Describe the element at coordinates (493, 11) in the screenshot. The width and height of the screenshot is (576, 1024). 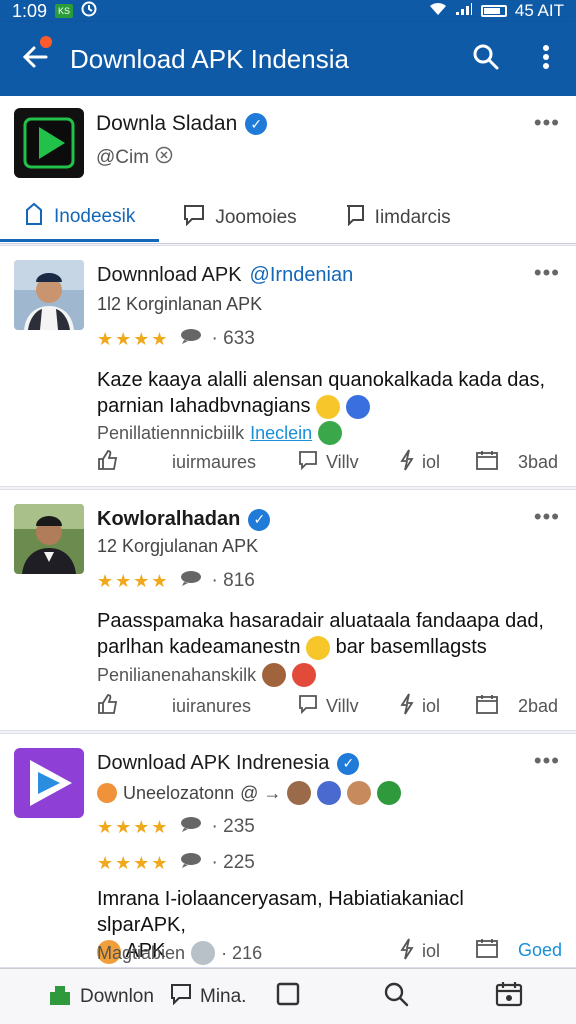
I see `battery-icon` at that location.